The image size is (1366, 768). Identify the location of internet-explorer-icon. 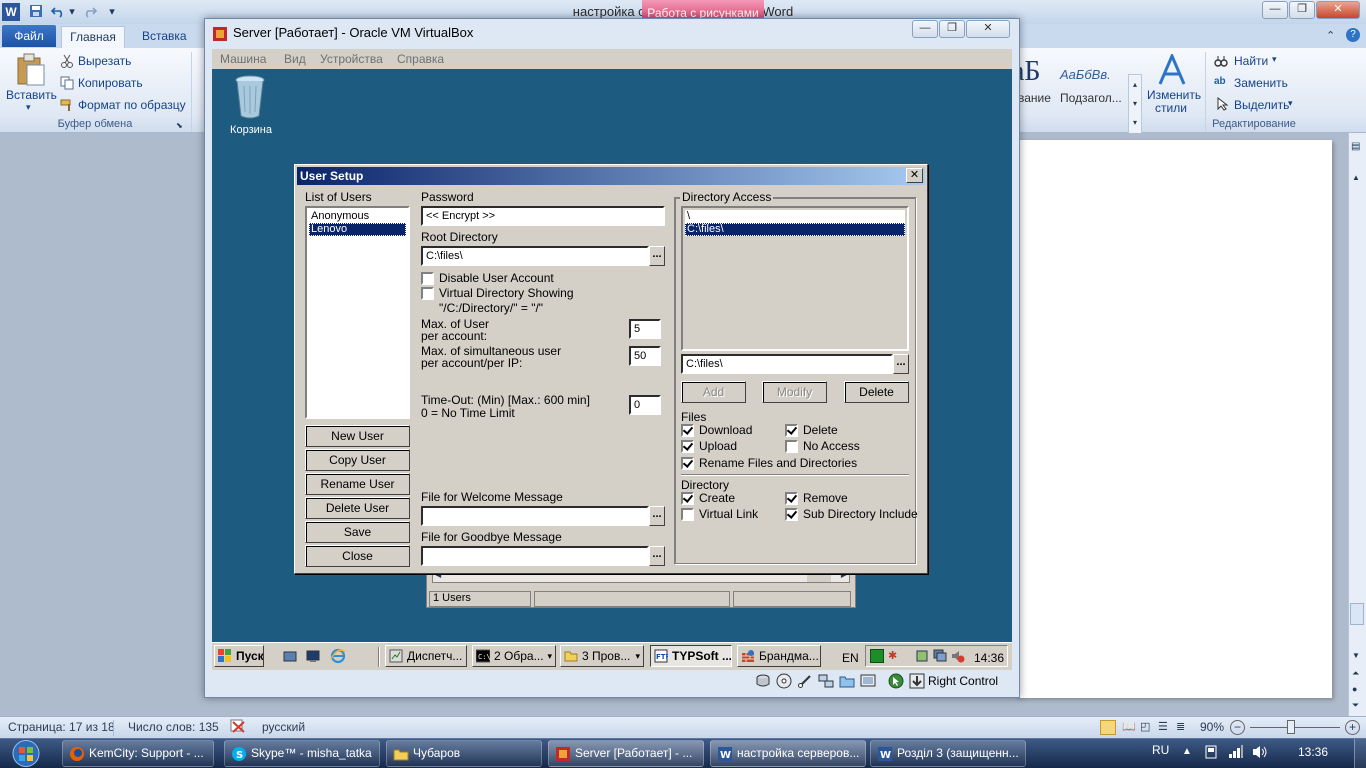
(338, 656).